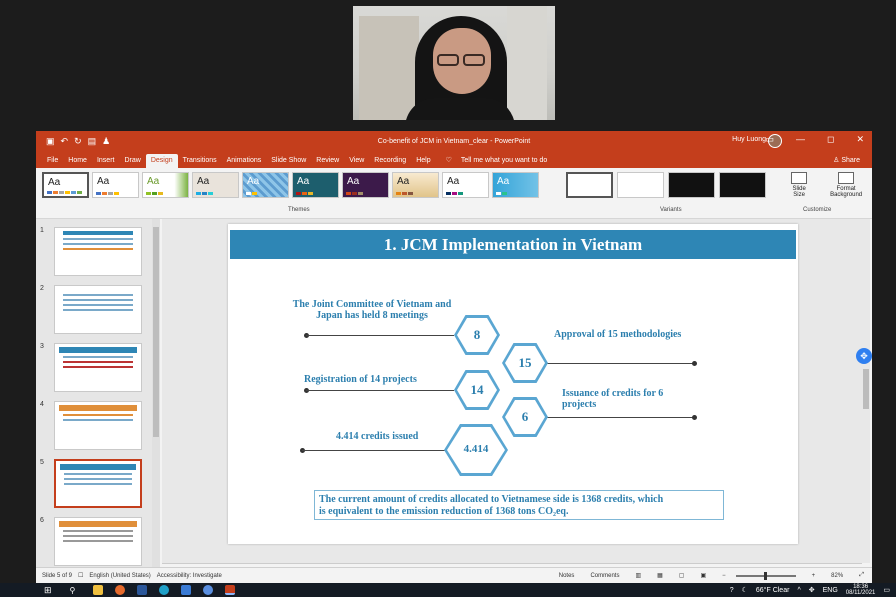  Describe the element at coordinates (265, 185) in the screenshot. I see `theme-ion: Aa` at that location.